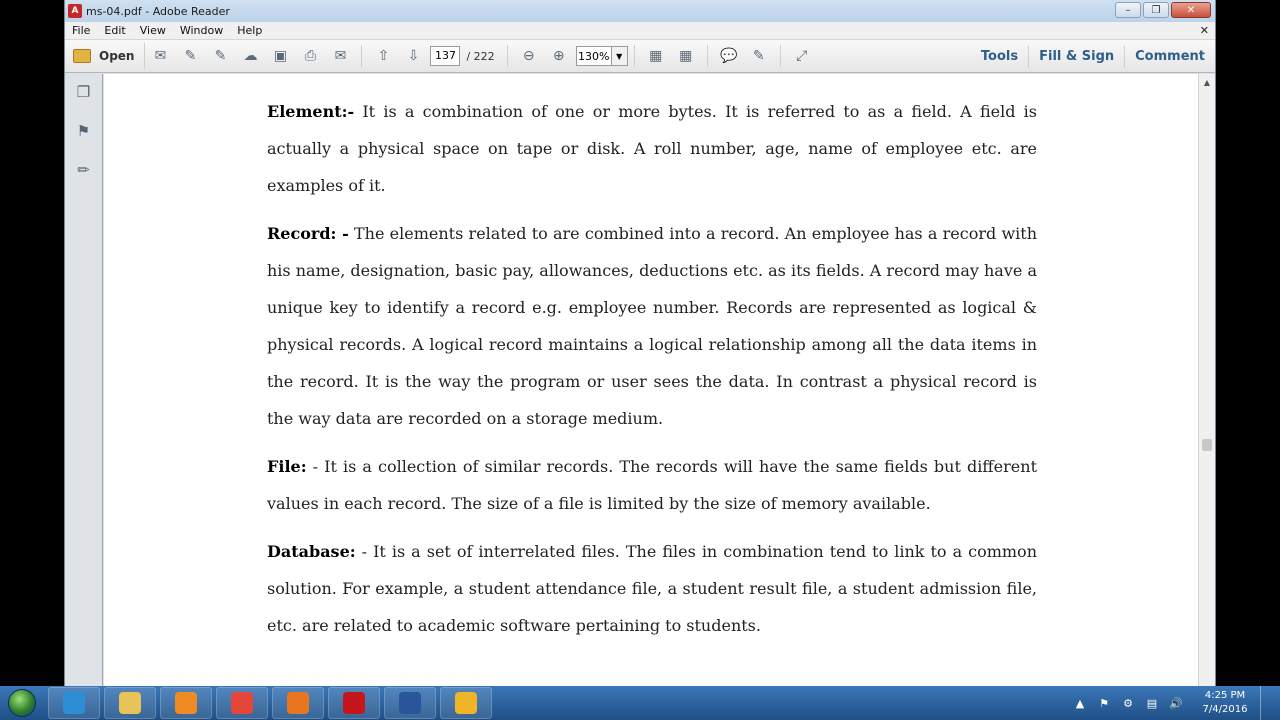 The height and width of the screenshot is (720, 1280). I want to click on taskbar-internet-explorer, so click(74, 703).